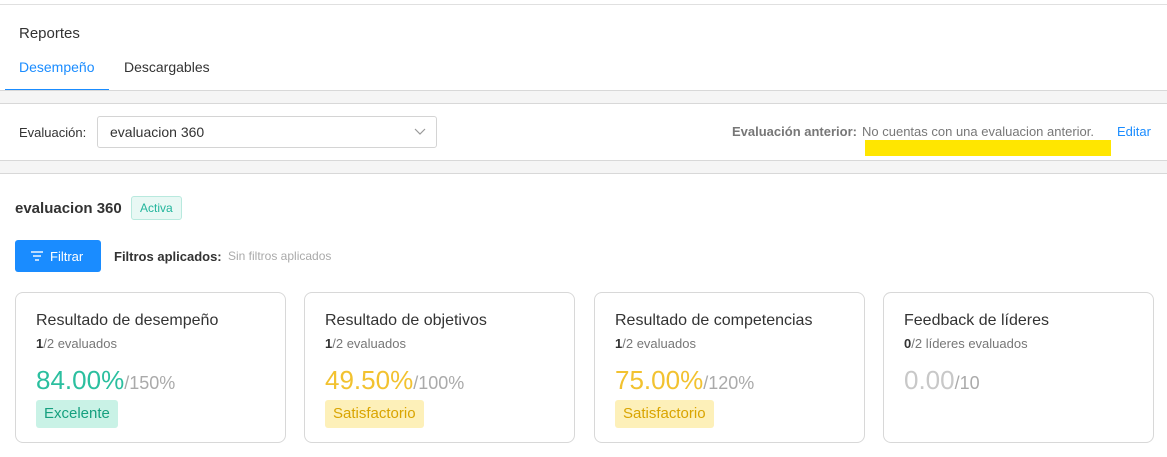  What do you see at coordinates (794, 131) in the screenshot?
I see `previous-evaluation-label: Evaluación anterior:` at bounding box center [794, 131].